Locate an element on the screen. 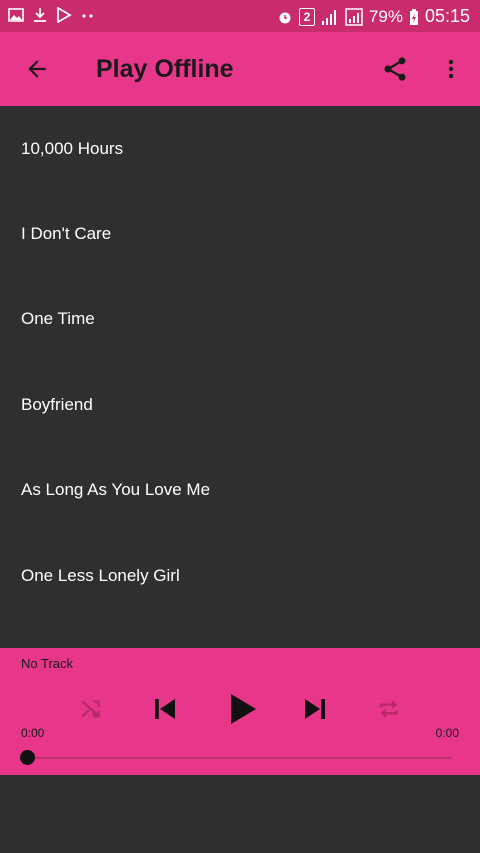  status-bar: 2 79% 05:15 is located at coordinates (240, 16).